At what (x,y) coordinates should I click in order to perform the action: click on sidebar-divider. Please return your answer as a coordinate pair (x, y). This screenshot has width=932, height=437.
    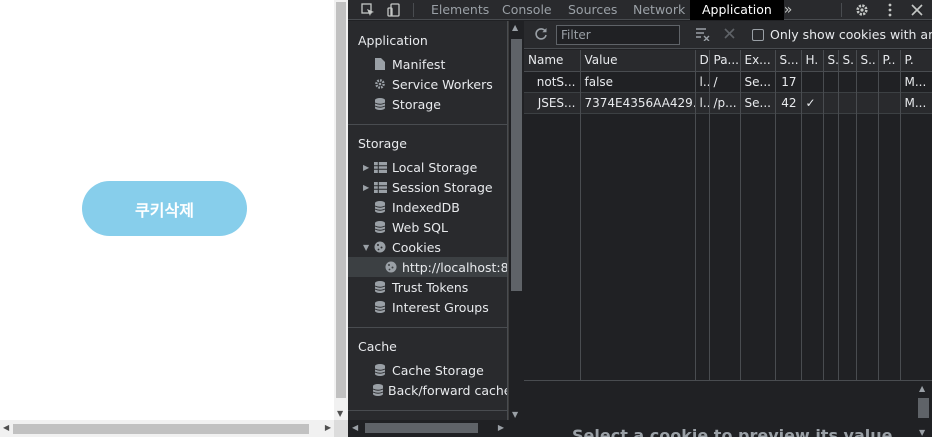
    Looking at the image, I should click on (427, 410).